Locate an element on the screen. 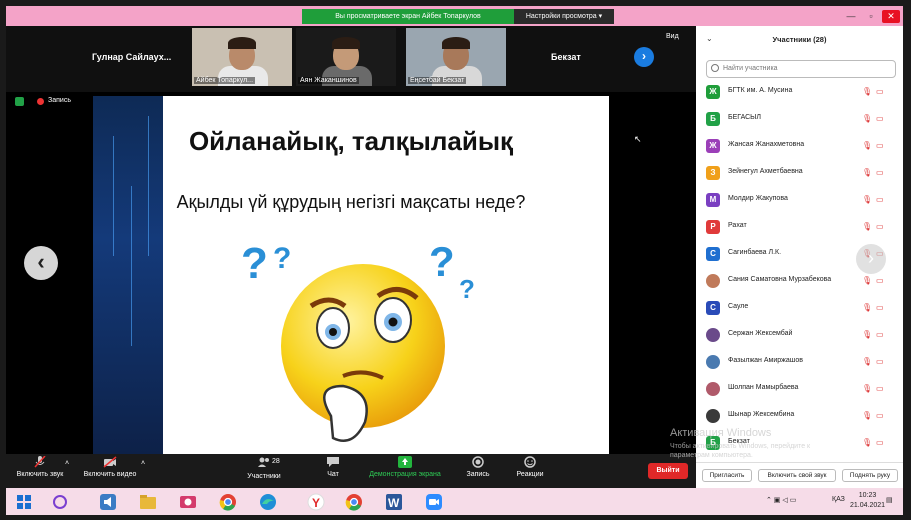 This screenshot has height=520, width=911. share-screen-icon is located at coordinates (405, 462).